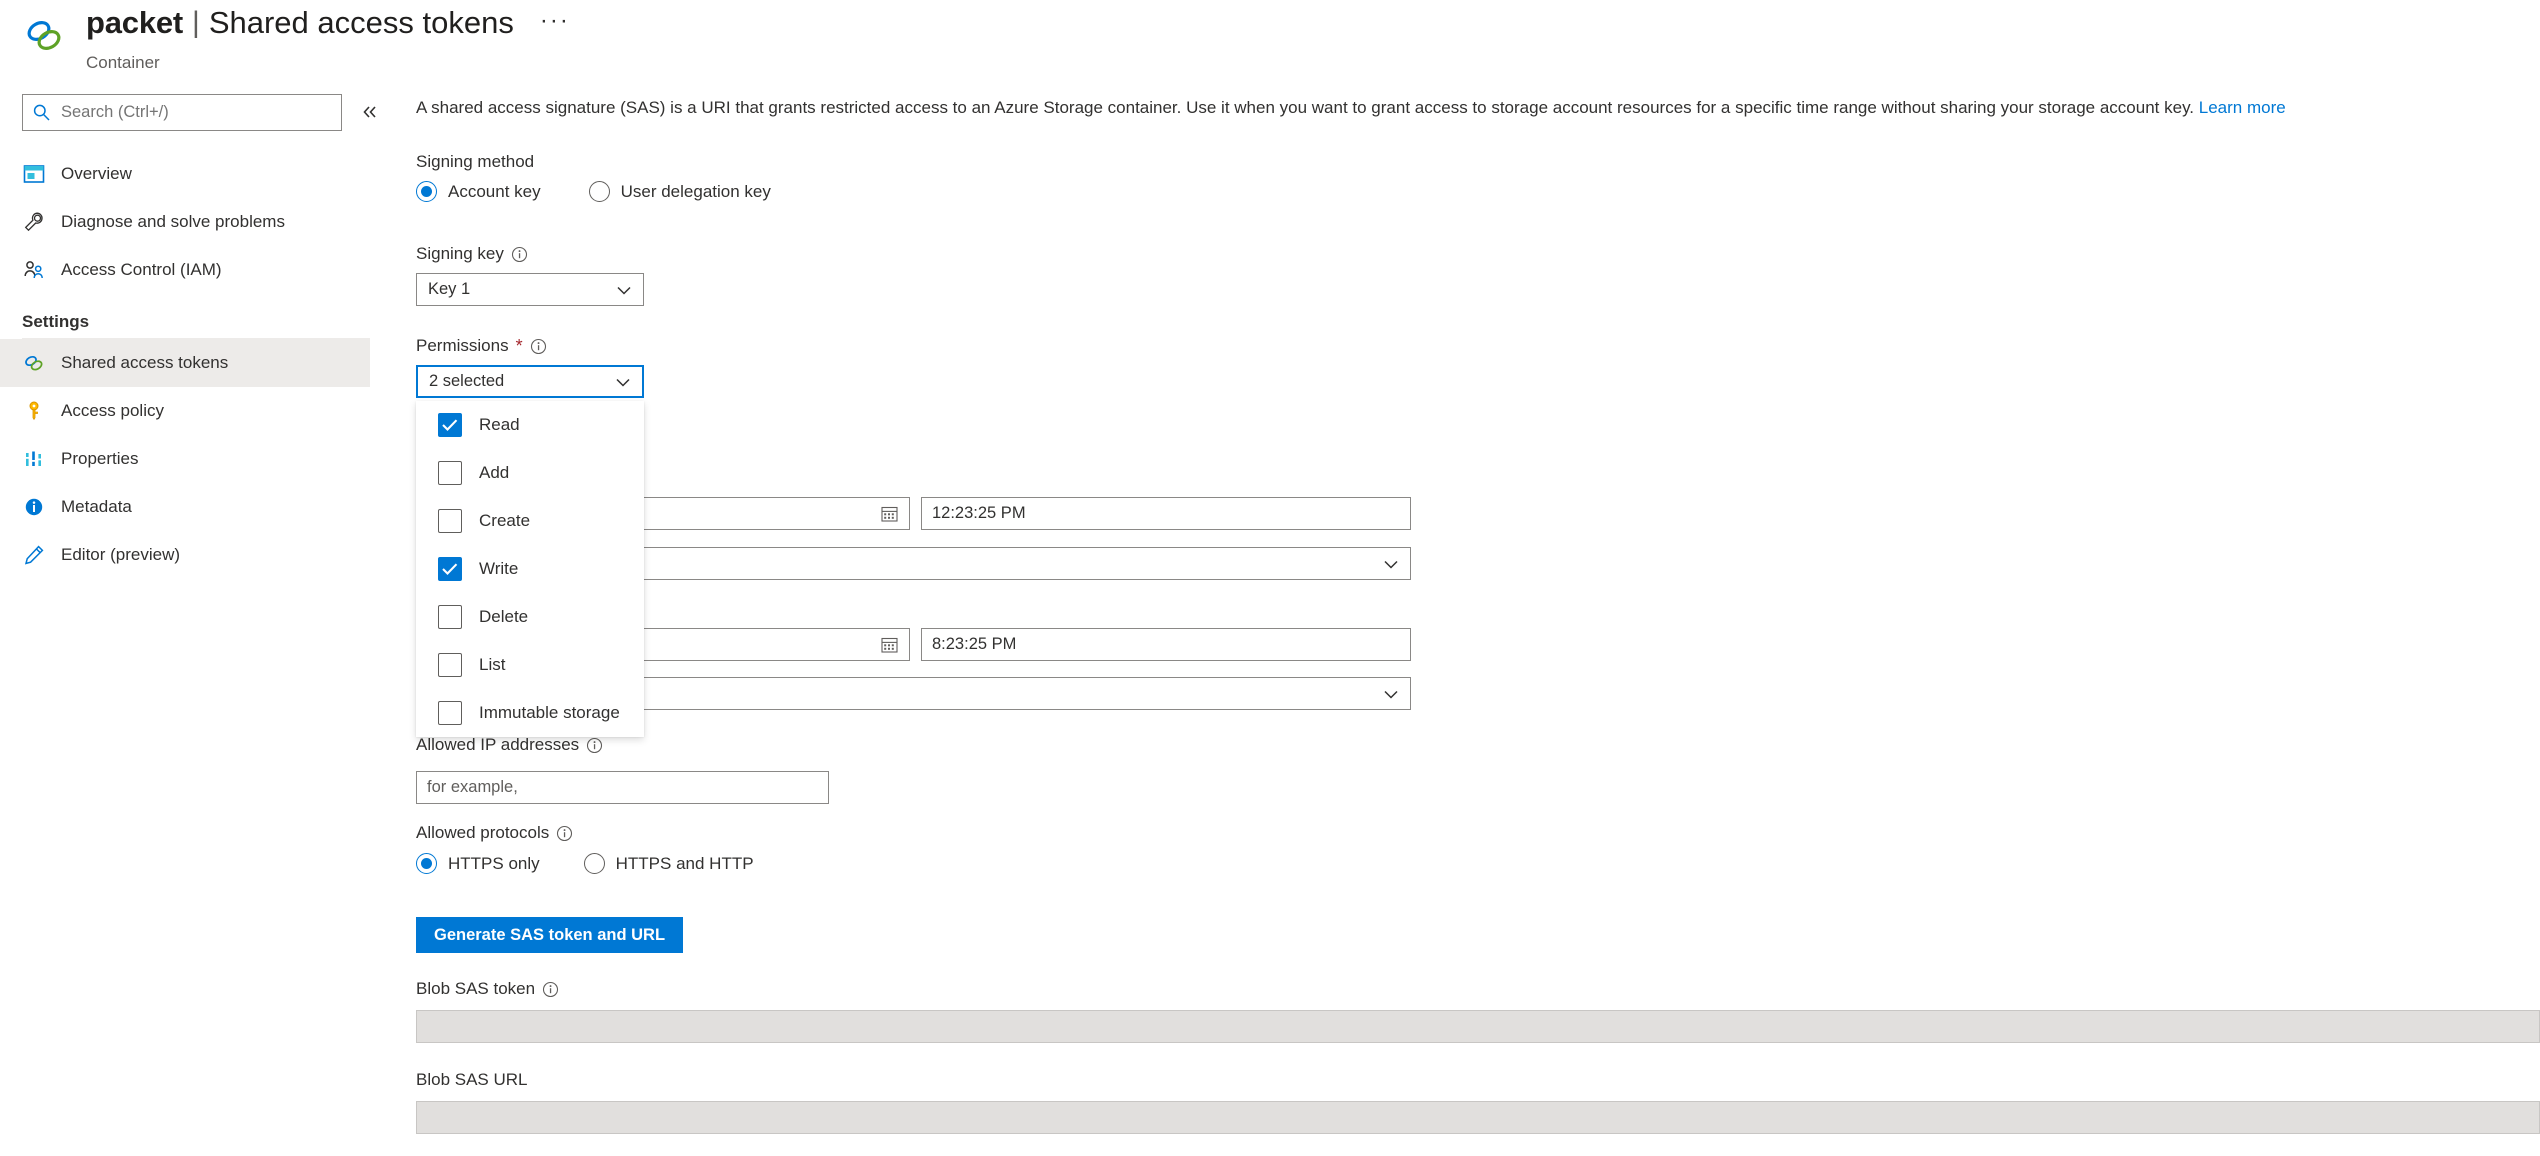 The width and height of the screenshot is (2540, 1156). What do you see at coordinates (462, 345) in the screenshot?
I see `permissions-label-text: Permissions` at bounding box center [462, 345].